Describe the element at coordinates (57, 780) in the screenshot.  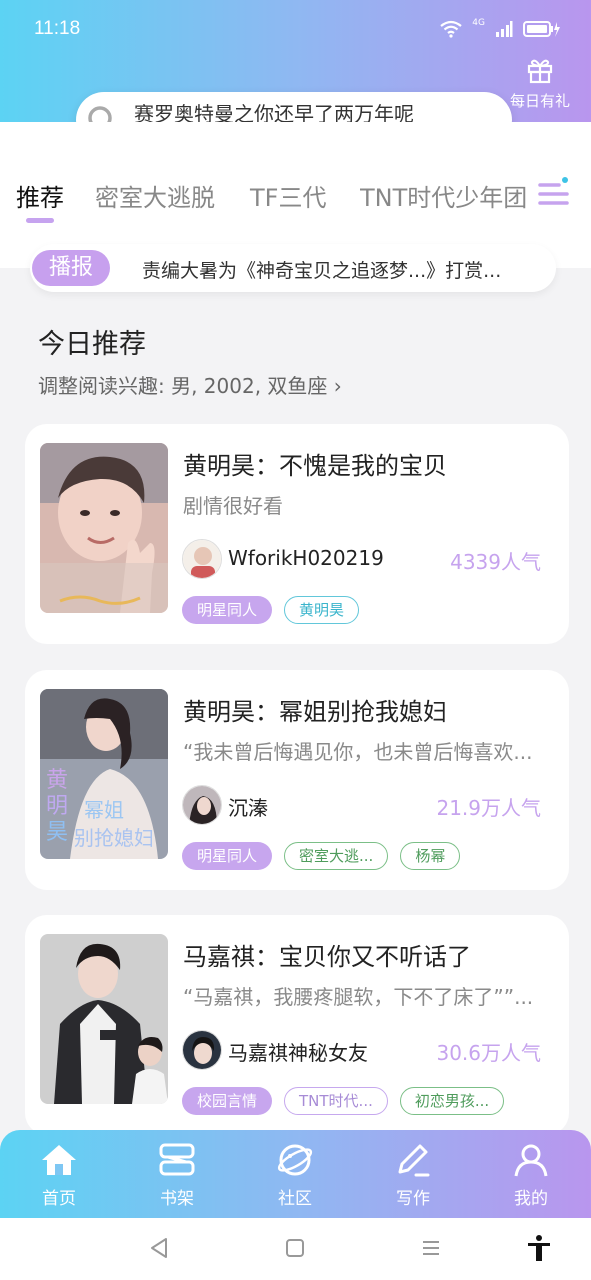
I see `svg-text: 黄` at that location.